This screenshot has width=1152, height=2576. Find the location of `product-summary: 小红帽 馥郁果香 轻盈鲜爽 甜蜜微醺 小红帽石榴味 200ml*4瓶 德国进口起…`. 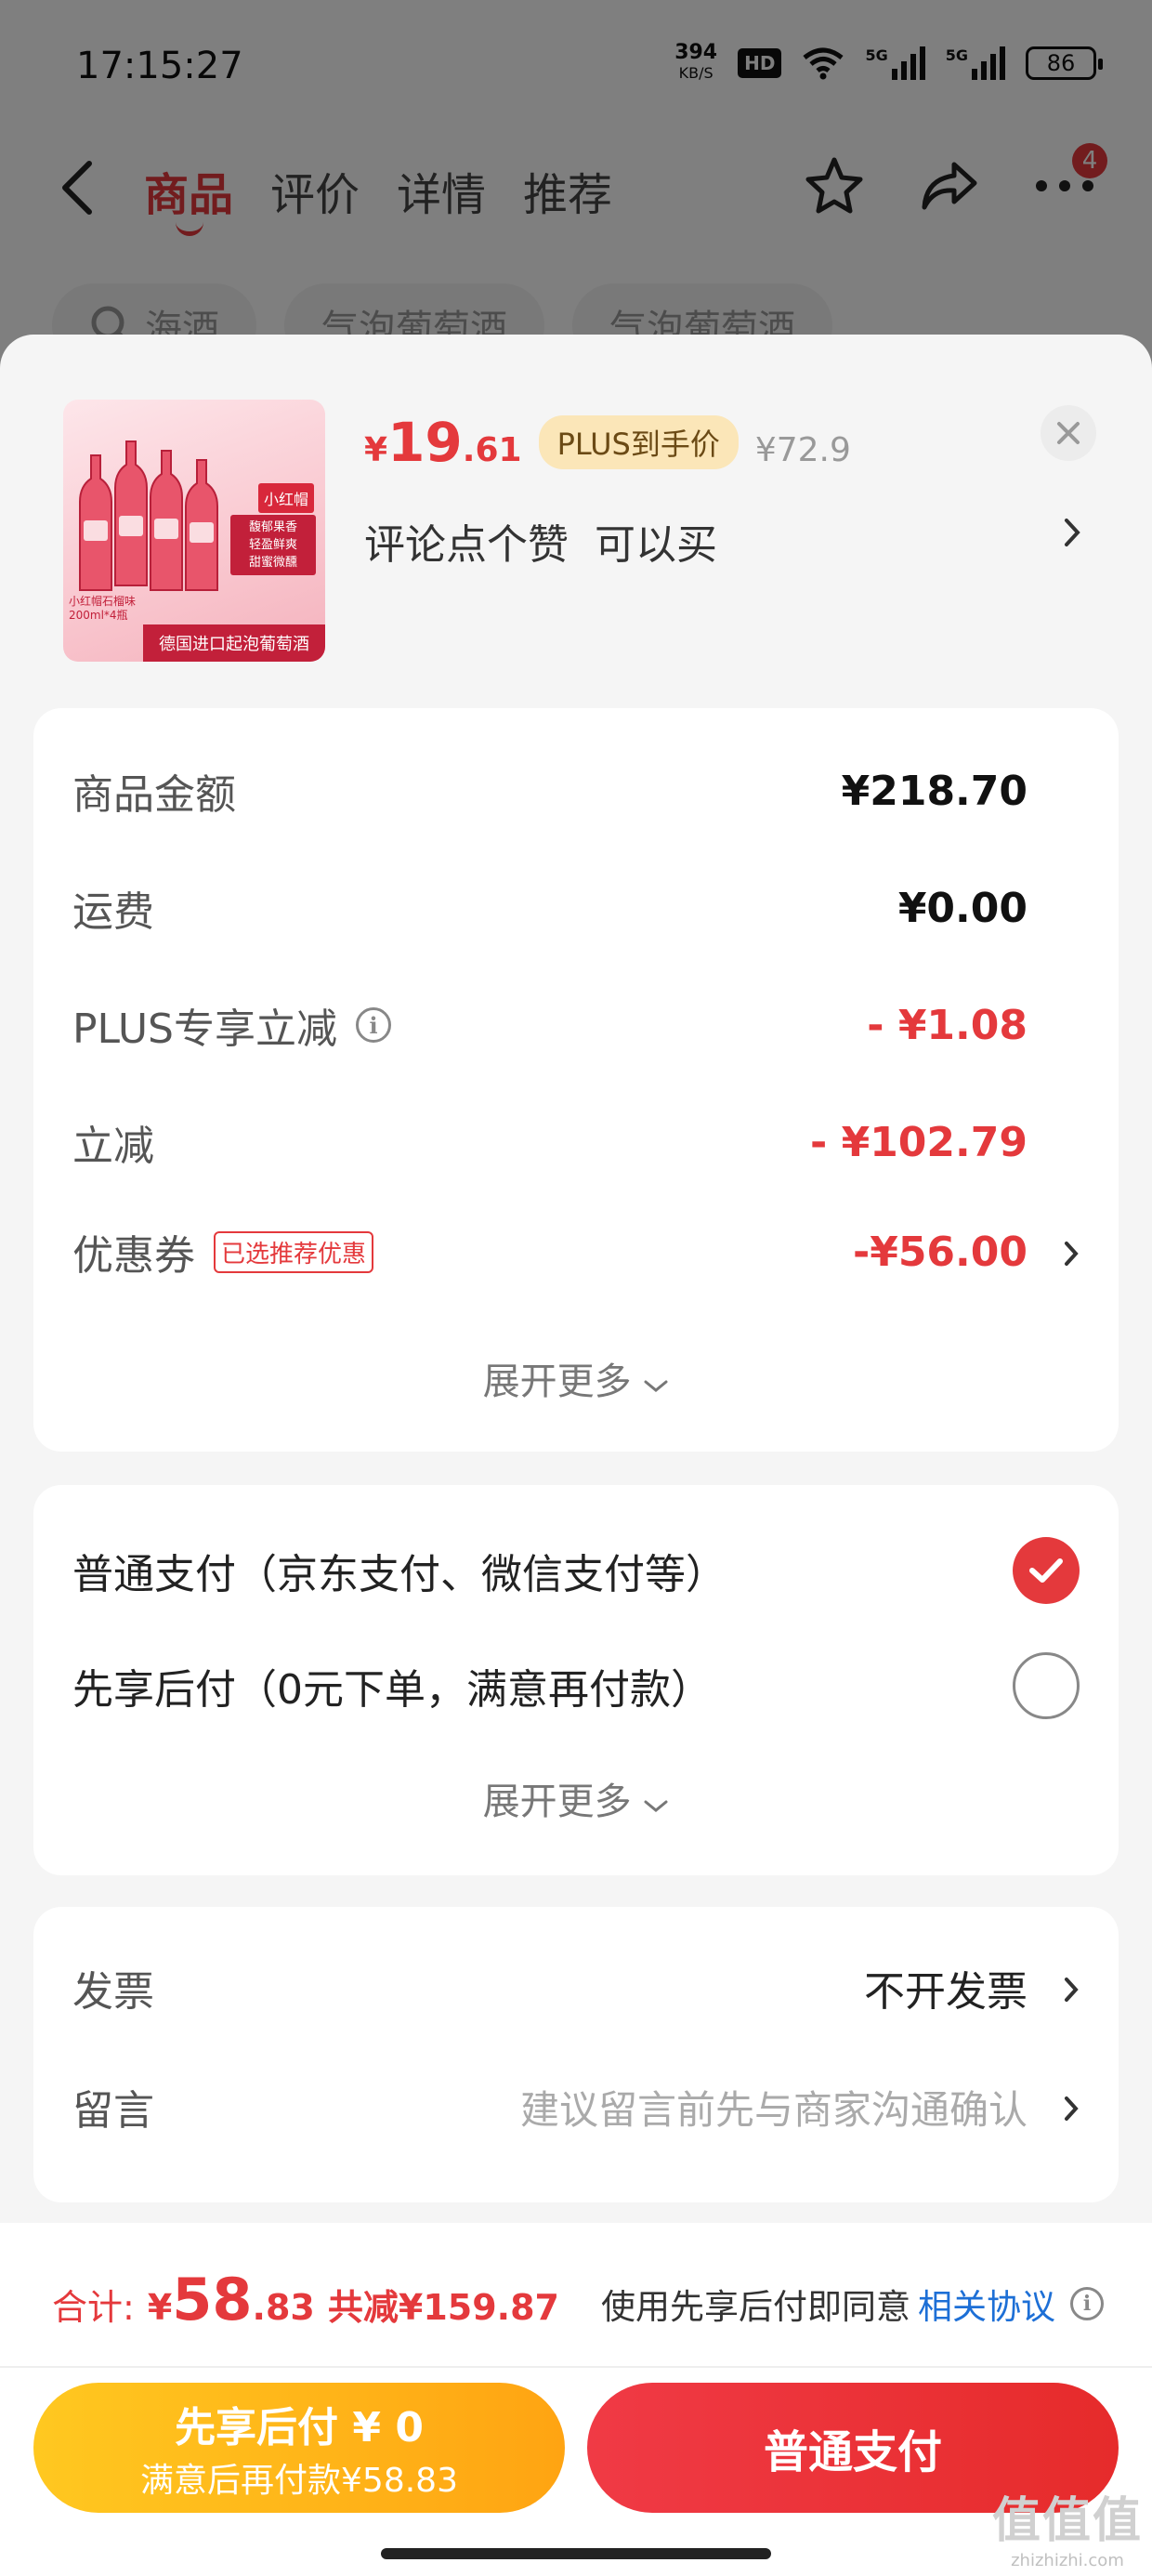

product-summary: 小红帽 馥郁果香 轻盈鲜爽 甜蜜微醺 小红帽石榴味 200ml*4瓶 德国进口起… is located at coordinates (576, 516).